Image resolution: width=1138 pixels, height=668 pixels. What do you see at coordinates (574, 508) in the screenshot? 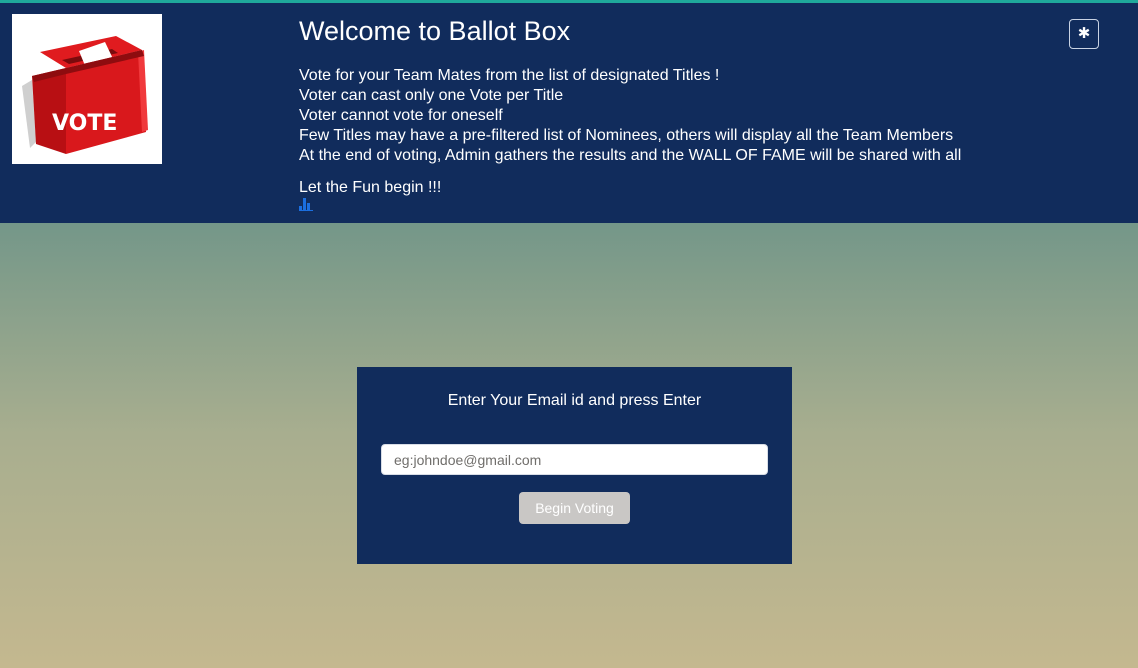
I see `begin-voting-button: Begin Voting` at bounding box center [574, 508].